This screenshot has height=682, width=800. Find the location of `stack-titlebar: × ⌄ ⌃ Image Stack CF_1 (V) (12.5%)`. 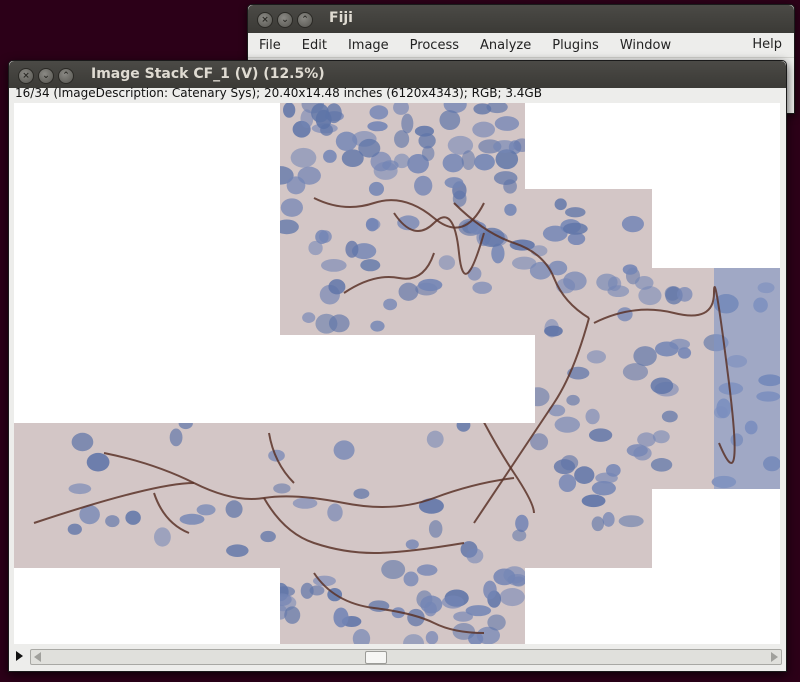

stack-titlebar: × ⌄ ⌃ Image Stack CF_1 (V) (12.5%) is located at coordinates (397, 74).